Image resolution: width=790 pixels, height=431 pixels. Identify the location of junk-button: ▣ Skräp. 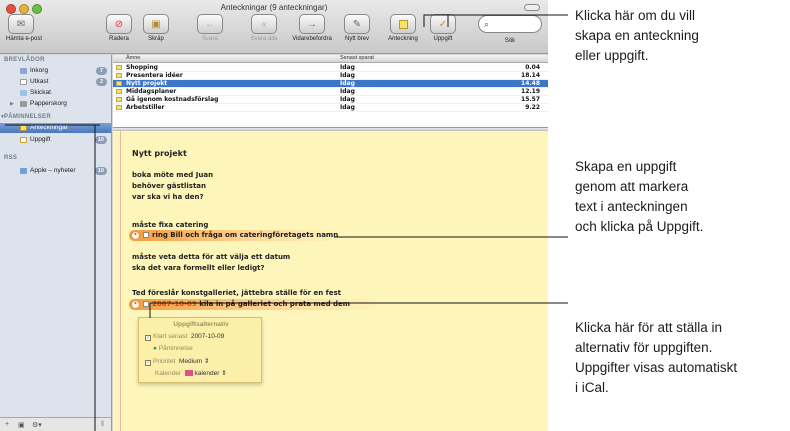
(156, 28).